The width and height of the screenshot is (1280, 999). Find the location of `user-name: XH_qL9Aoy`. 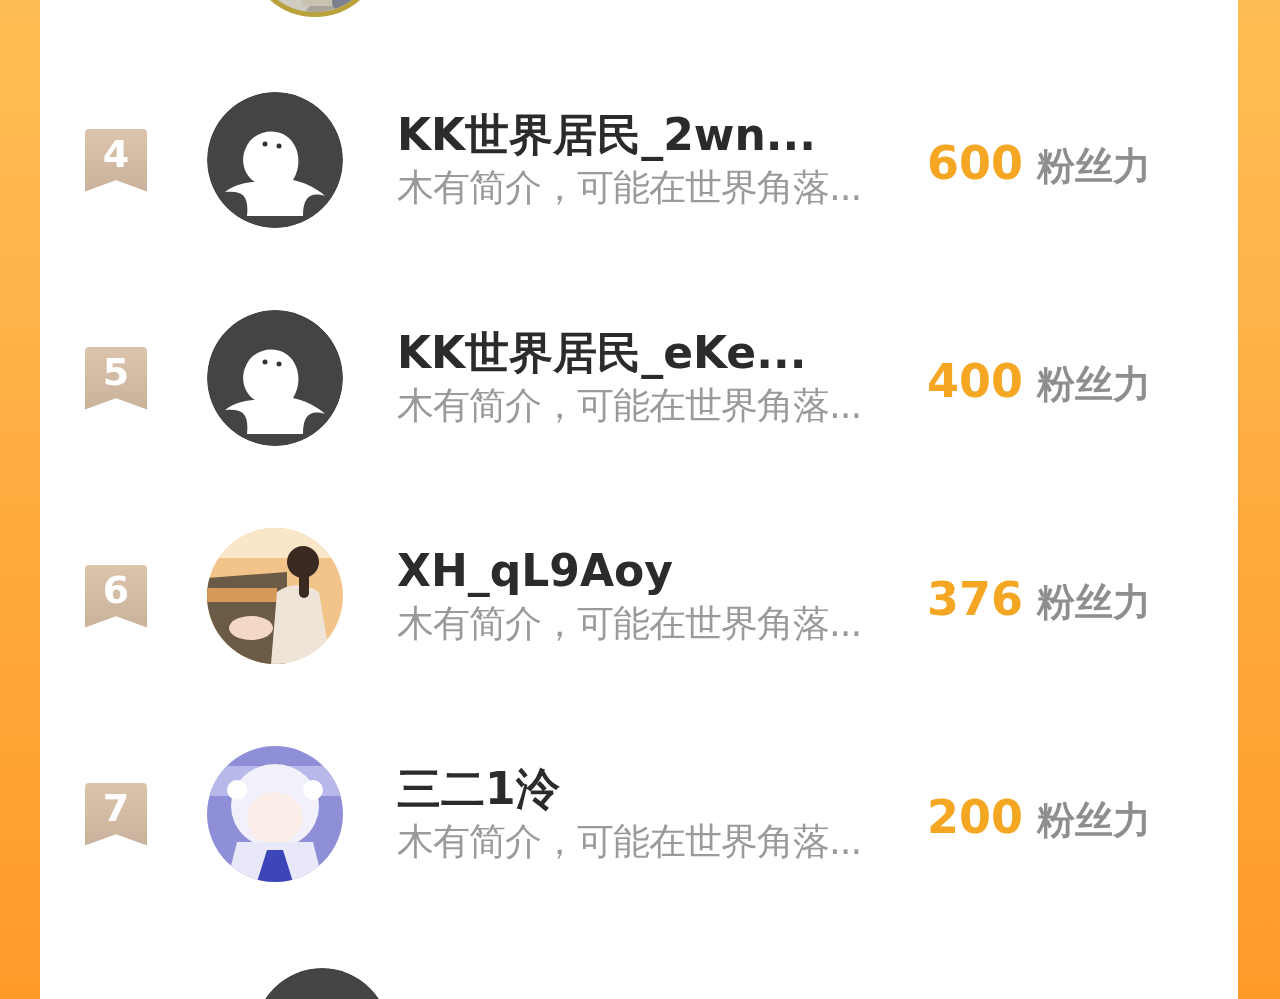

user-name: XH_qL9Aoy is located at coordinates (535, 571).